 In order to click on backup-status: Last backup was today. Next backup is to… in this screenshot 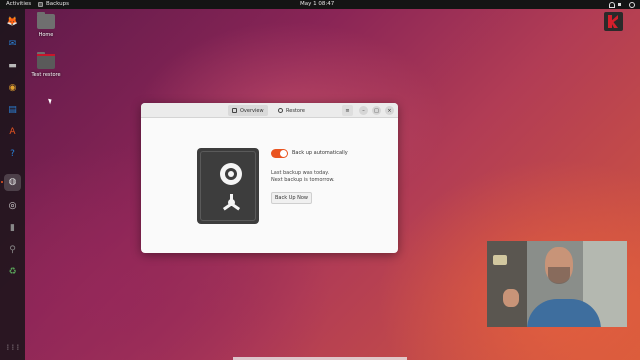, I will do `click(303, 177)`.